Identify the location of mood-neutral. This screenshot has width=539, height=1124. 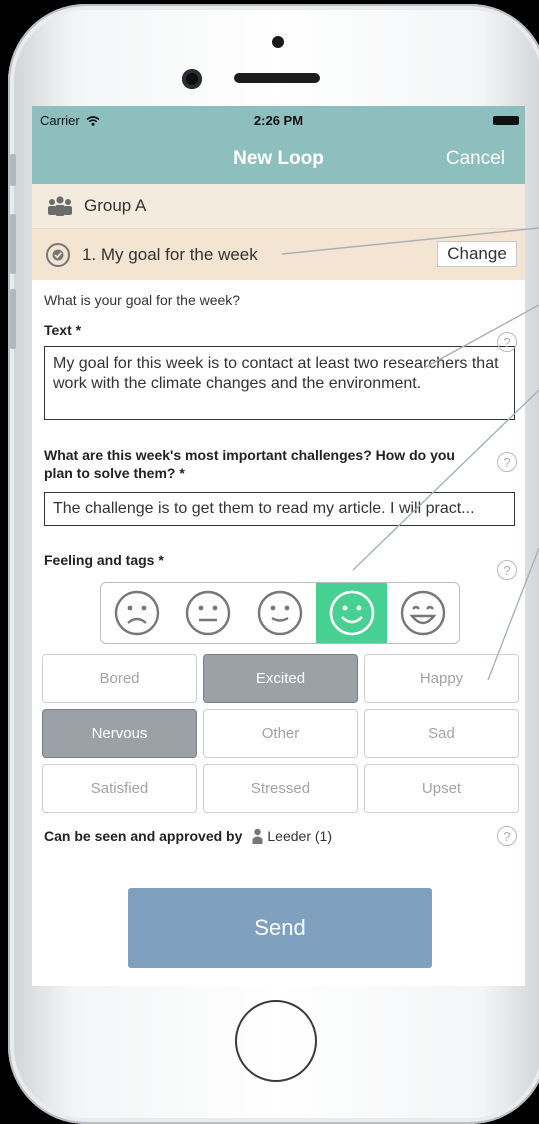
(209, 613).